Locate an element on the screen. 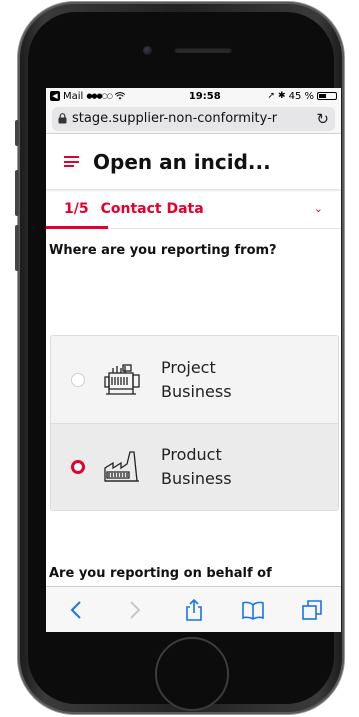 This screenshot has width=359, height=717. address-bar: stage.supplier-non-conformity-r ↻ is located at coordinates (193, 118).